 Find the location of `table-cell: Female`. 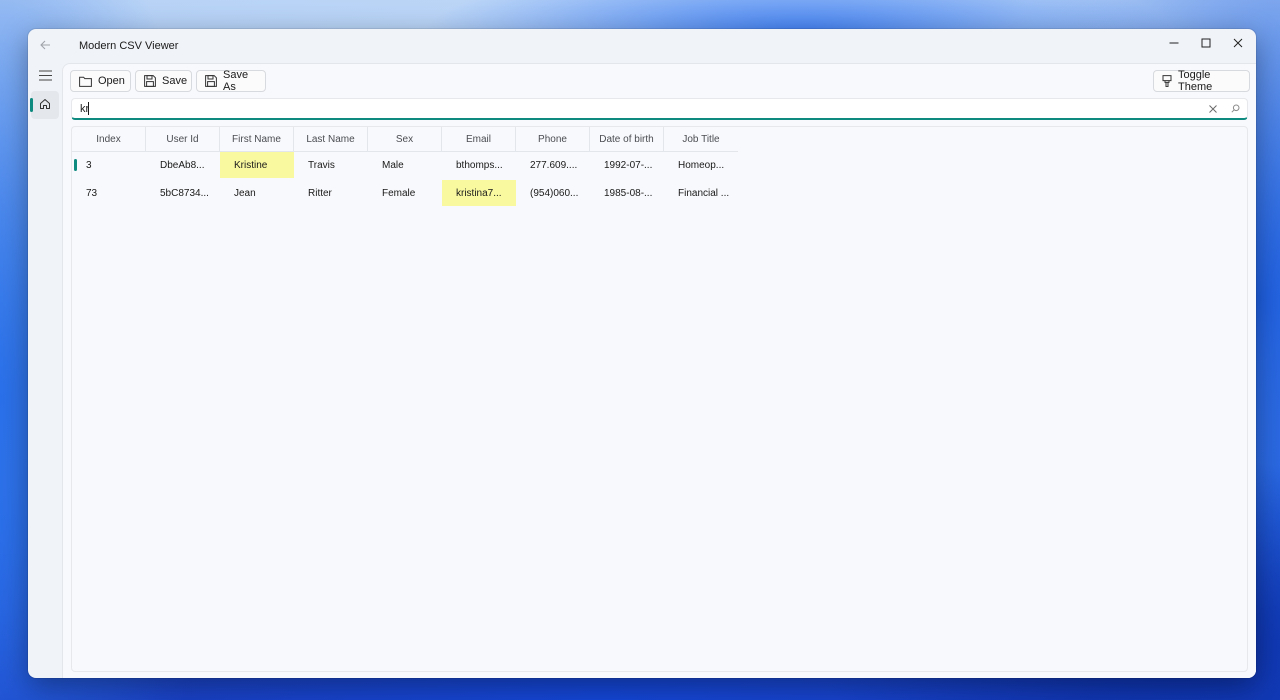

table-cell: Female is located at coordinates (405, 193).